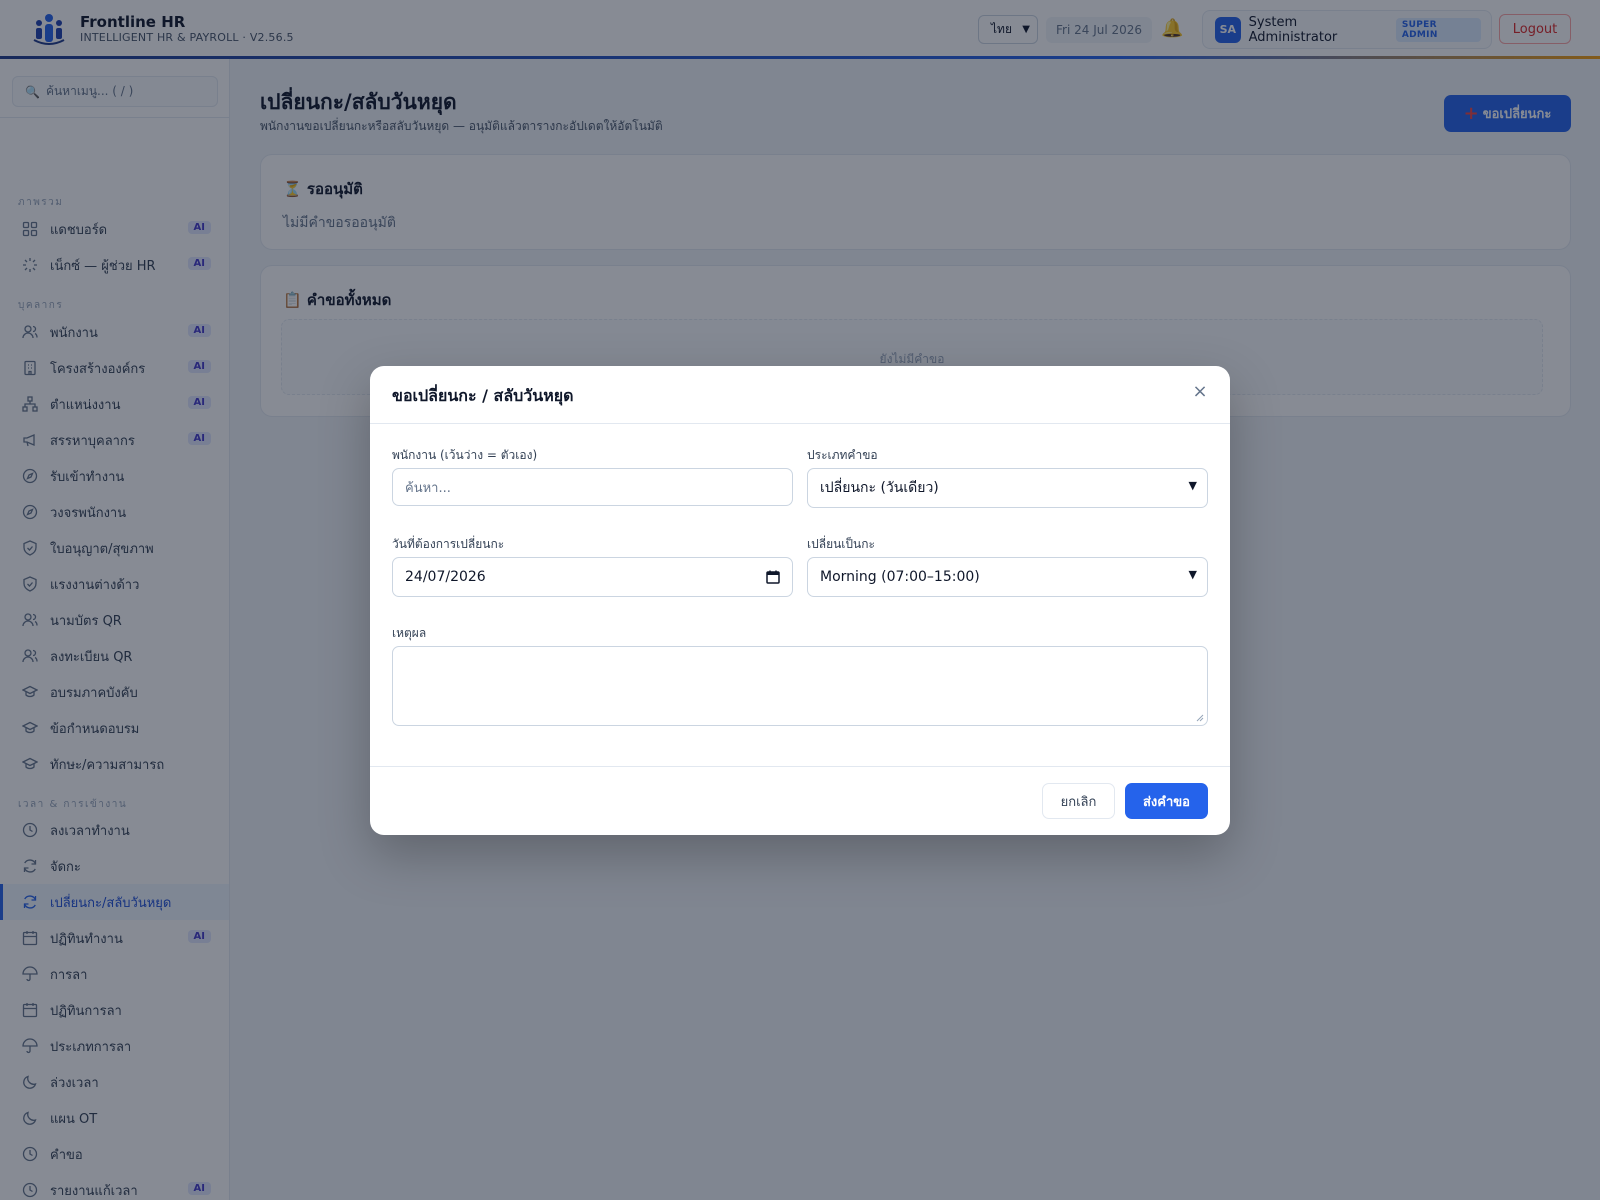  I want to click on shift-select: Morning (07:00–15:00) ▼, so click(1007, 577).